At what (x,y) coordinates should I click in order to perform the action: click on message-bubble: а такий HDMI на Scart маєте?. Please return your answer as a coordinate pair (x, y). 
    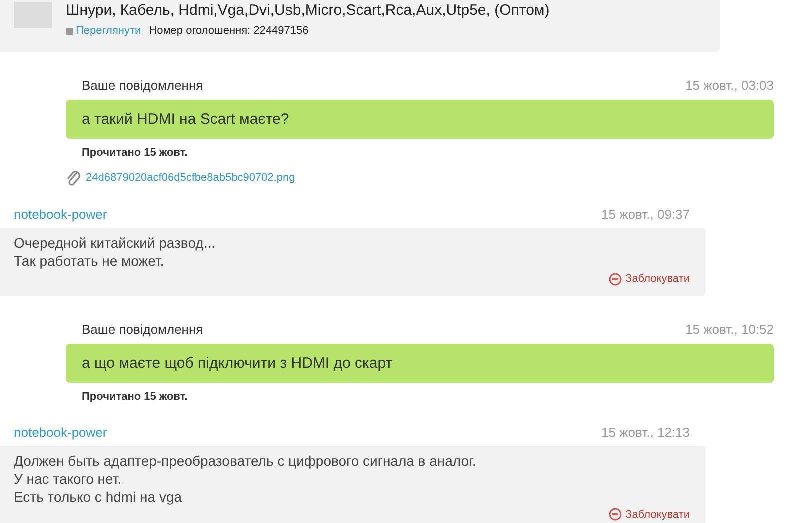
    Looking at the image, I should click on (420, 119).